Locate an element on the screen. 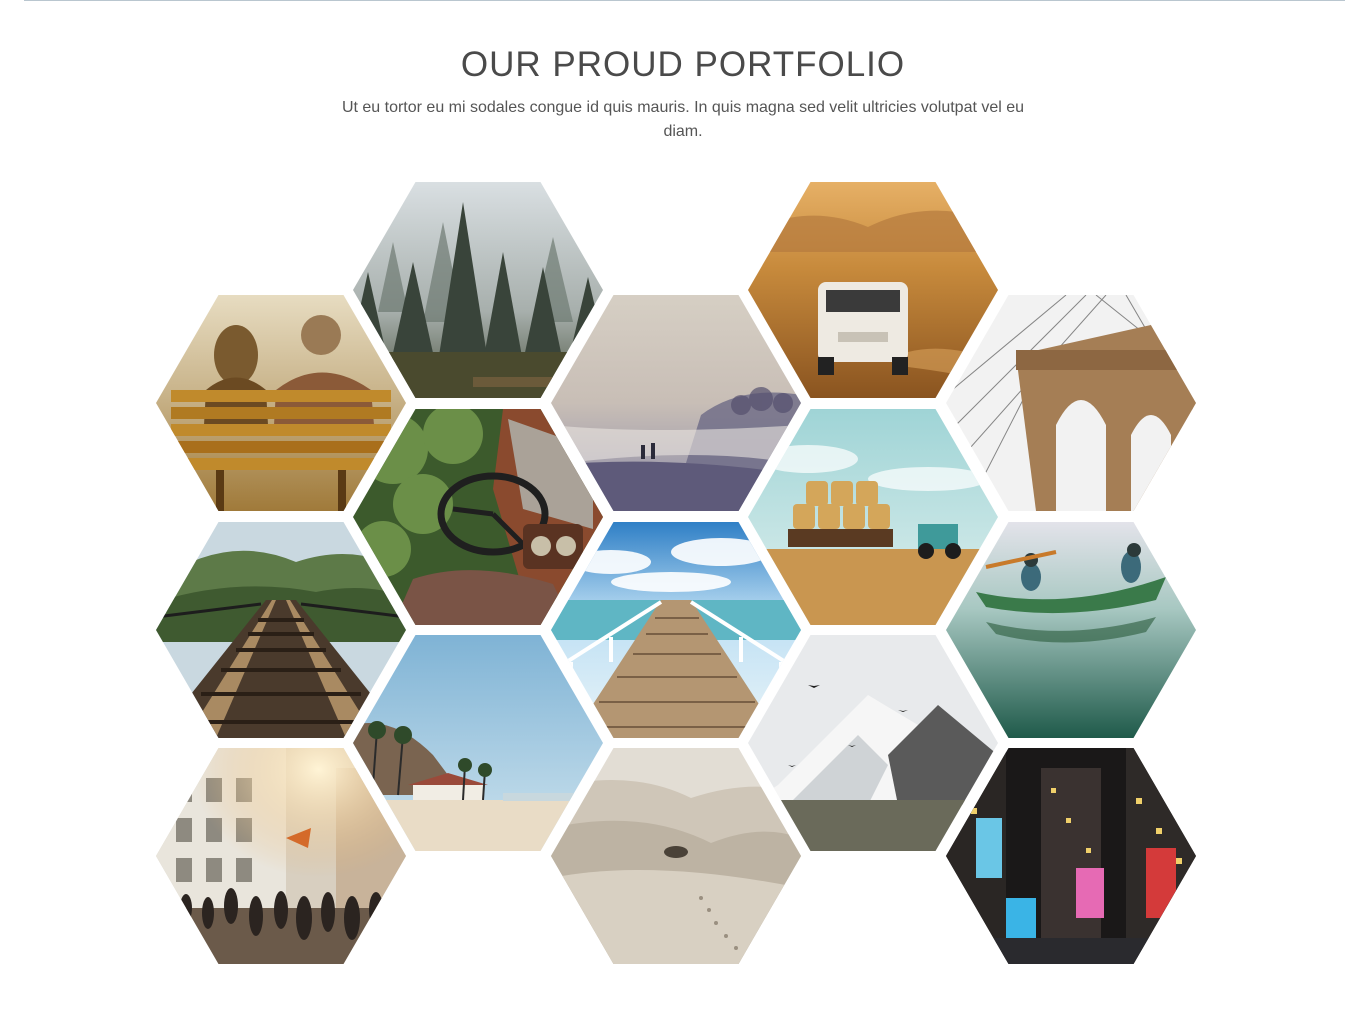  railway-tracks-image is located at coordinates (281, 630).